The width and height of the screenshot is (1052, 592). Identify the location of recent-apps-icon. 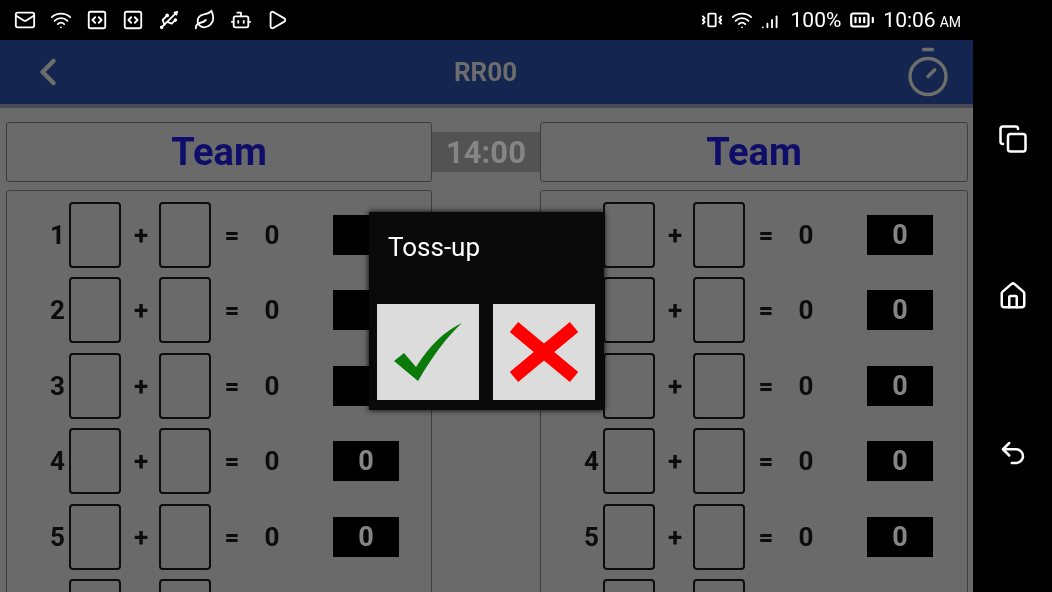
(1012, 138).